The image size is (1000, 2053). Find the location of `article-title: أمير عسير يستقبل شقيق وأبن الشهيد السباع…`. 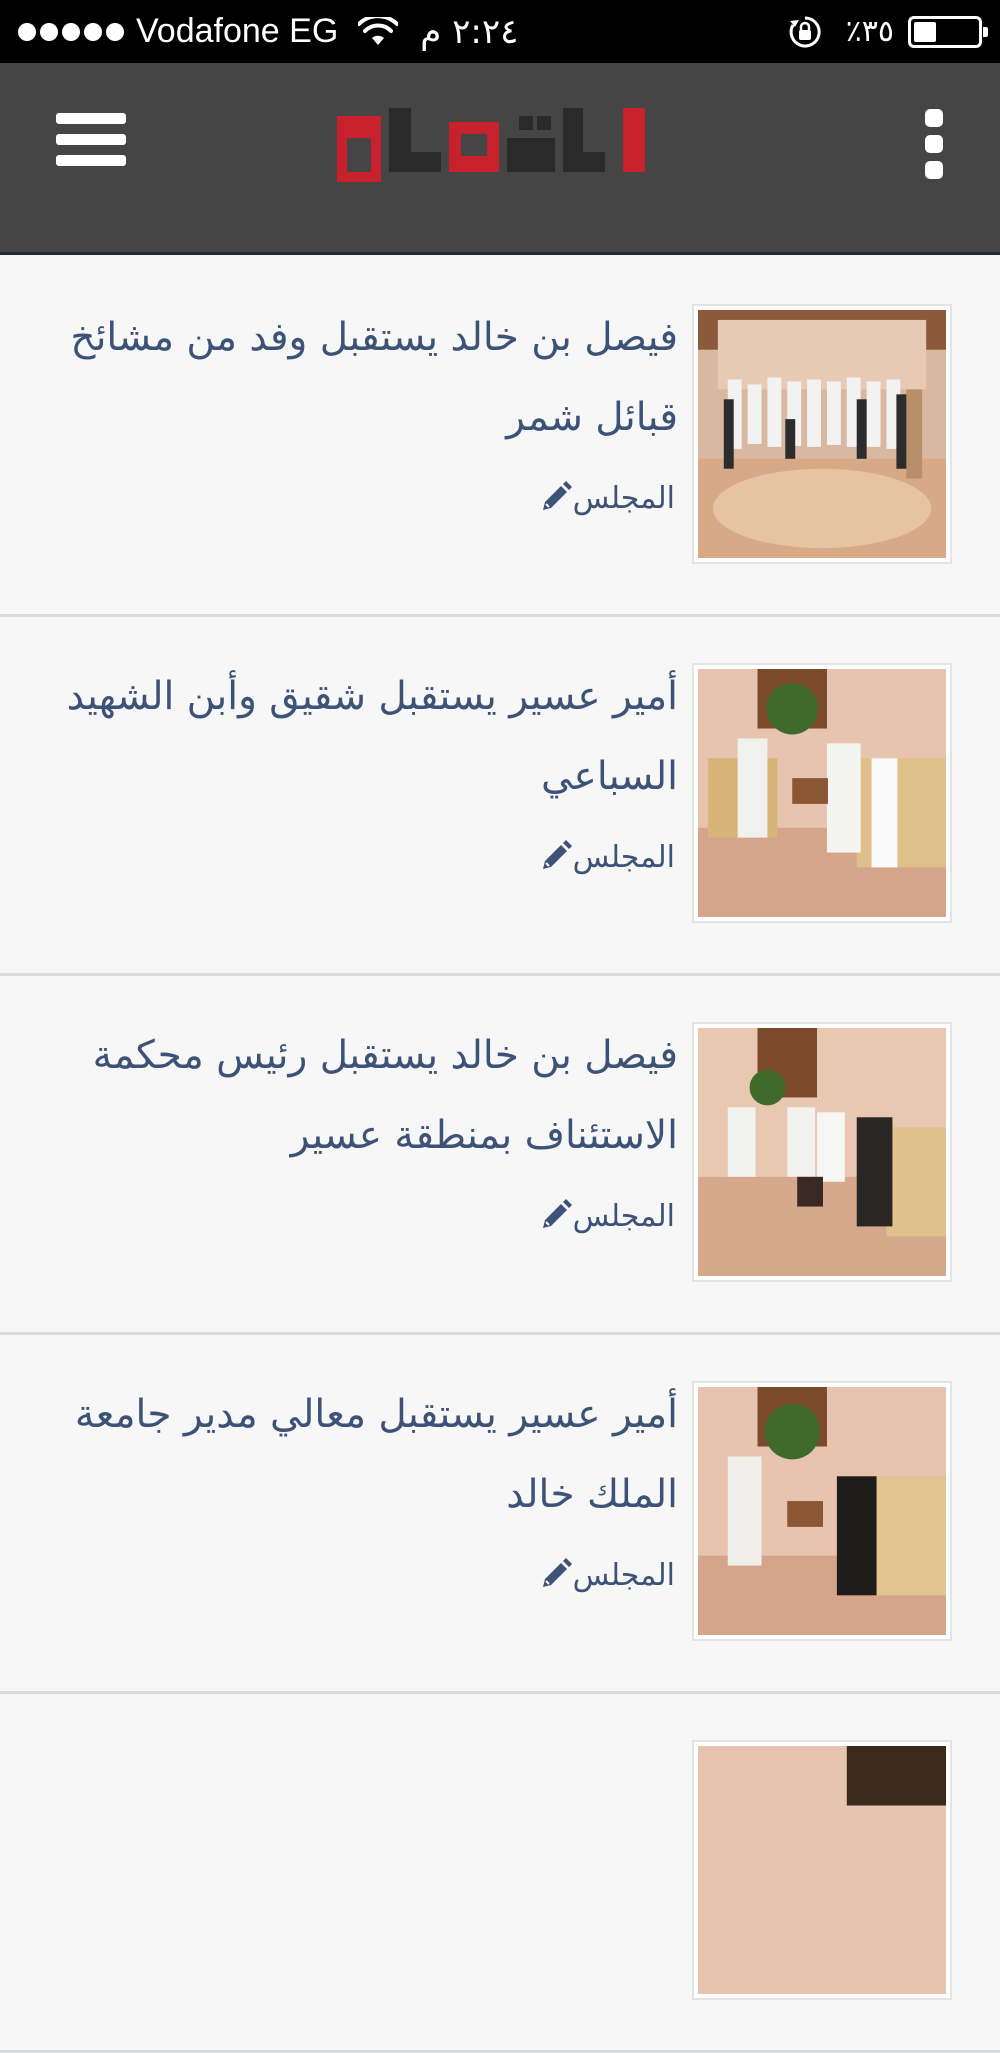

article-title: أمير عسير يستقبل شقيق وأبن الشهيد السباع… is located at coordinates (358, 737).